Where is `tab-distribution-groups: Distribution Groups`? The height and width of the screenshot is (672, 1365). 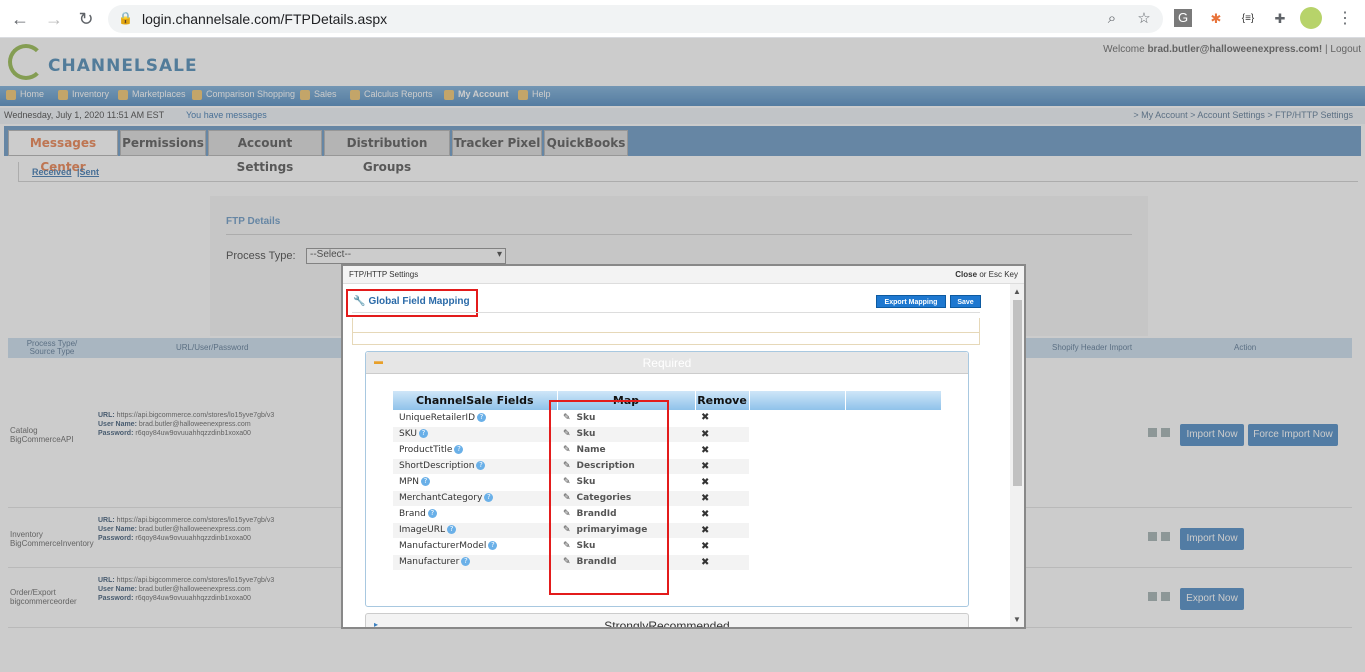 tab-distribution-groups: Distribution Groups is located at coordinates (387, 152).